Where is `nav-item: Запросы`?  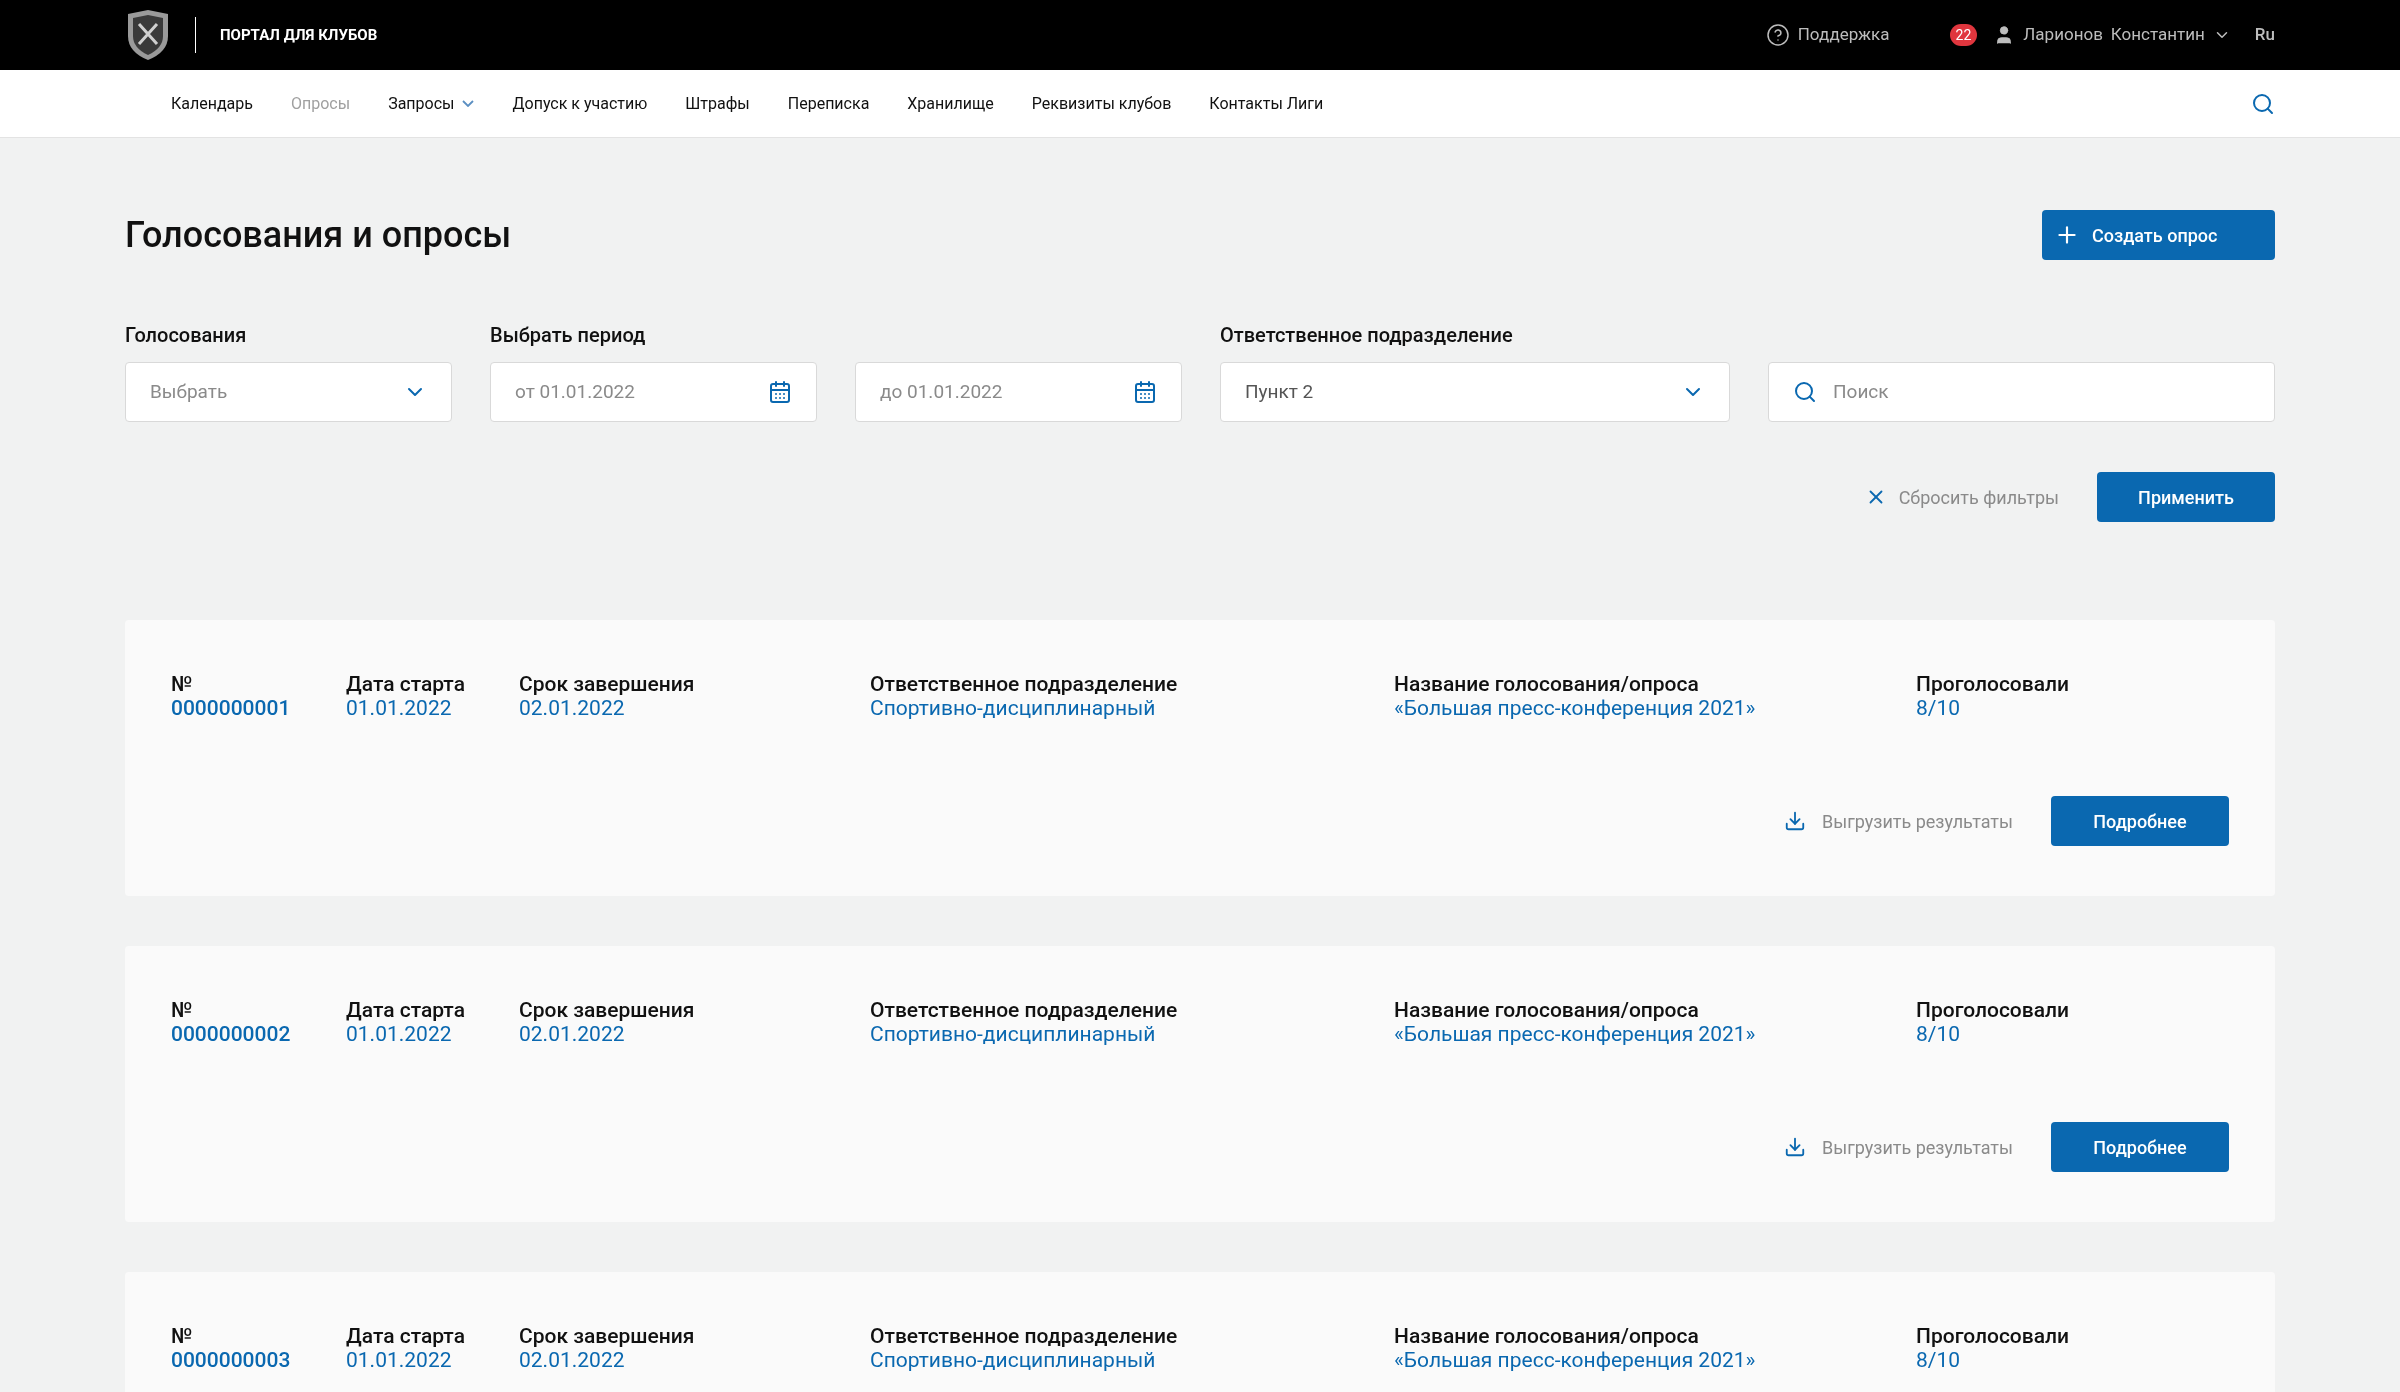 nav-item: Запросы is located at coordinates (431, 103).